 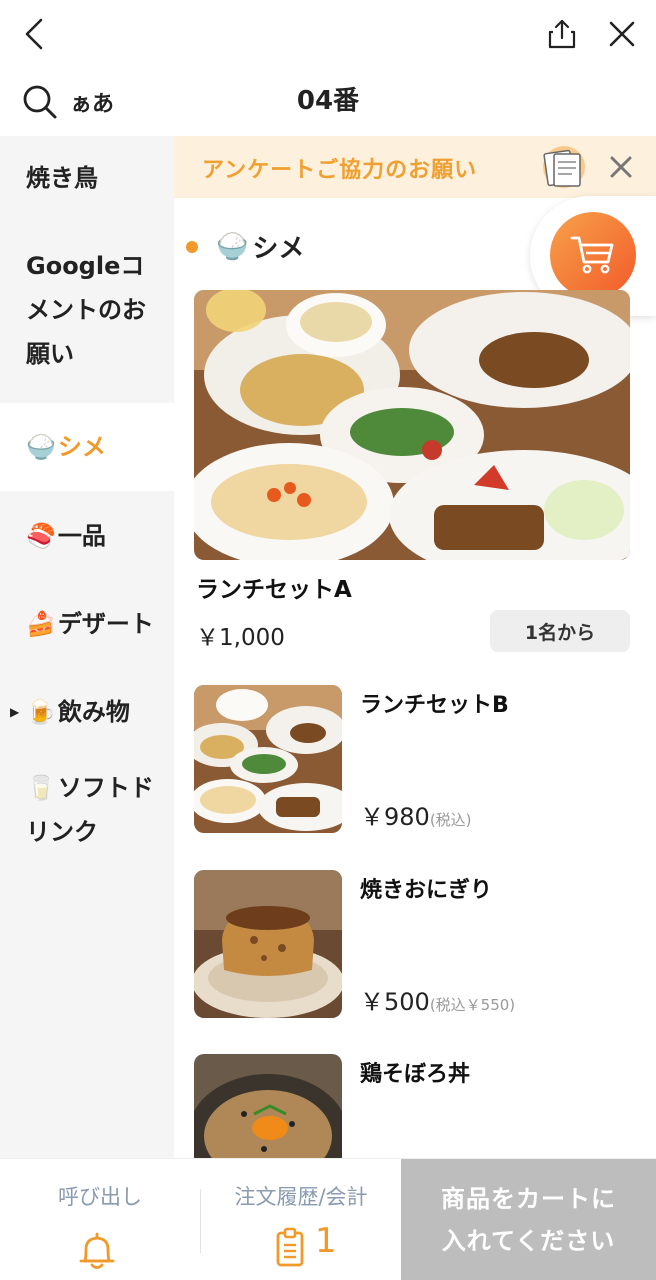 I want to click on share-button, so click(x=562, y=34).